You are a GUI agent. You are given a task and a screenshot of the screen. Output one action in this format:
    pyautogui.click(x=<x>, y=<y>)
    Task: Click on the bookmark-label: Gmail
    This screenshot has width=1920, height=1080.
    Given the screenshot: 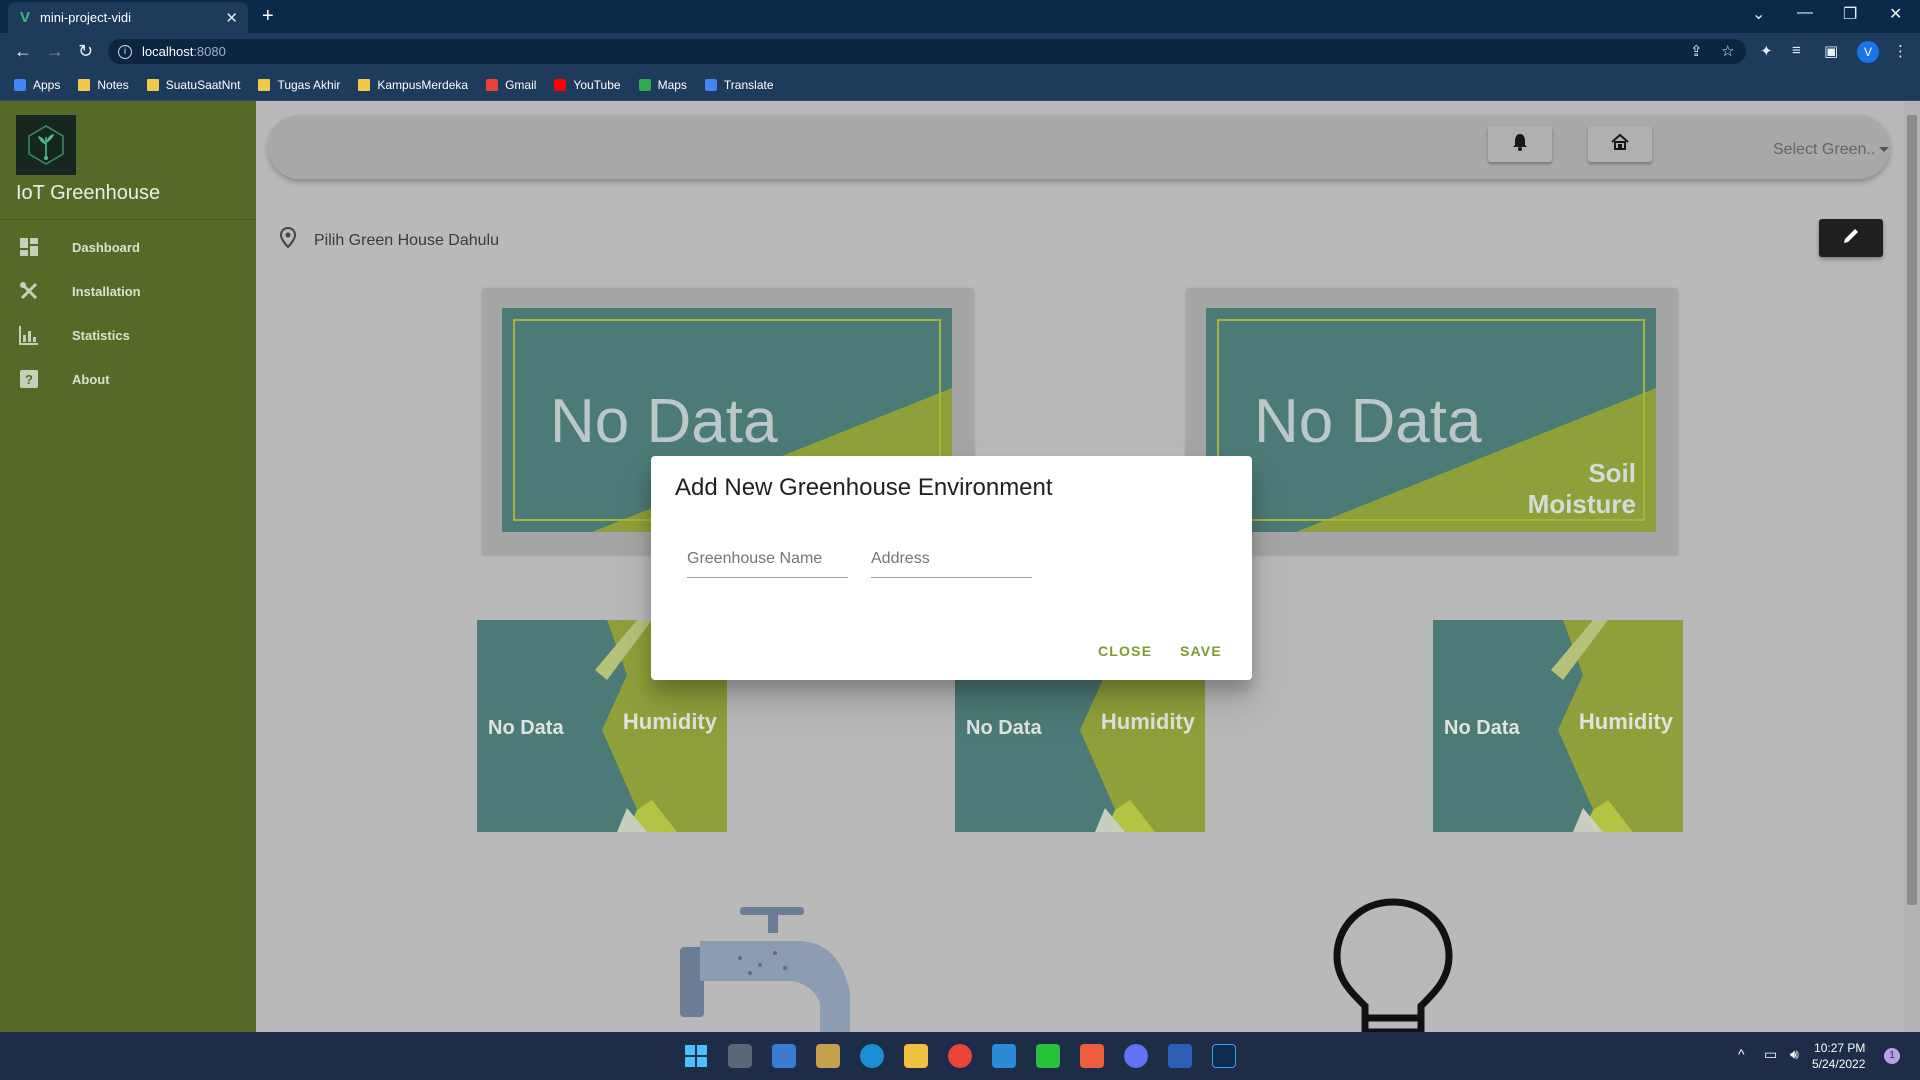 What is the action you would take?
    pyautogui.click(x=521, y=85)
    